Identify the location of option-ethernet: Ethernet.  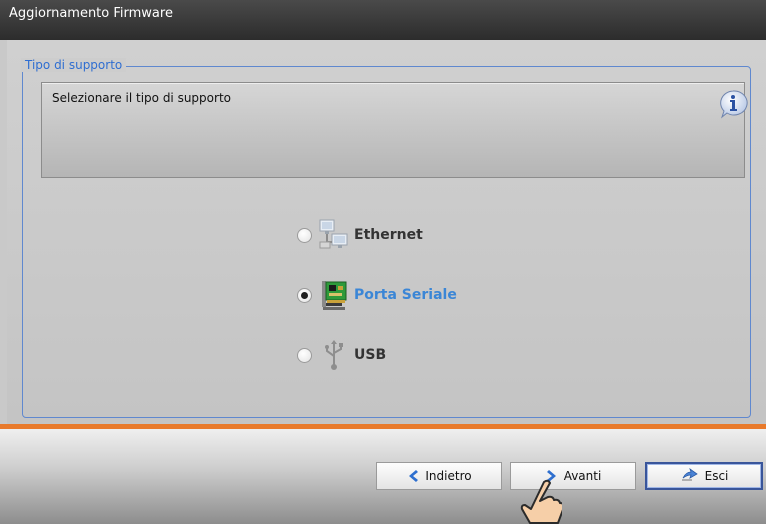
(360, 235).